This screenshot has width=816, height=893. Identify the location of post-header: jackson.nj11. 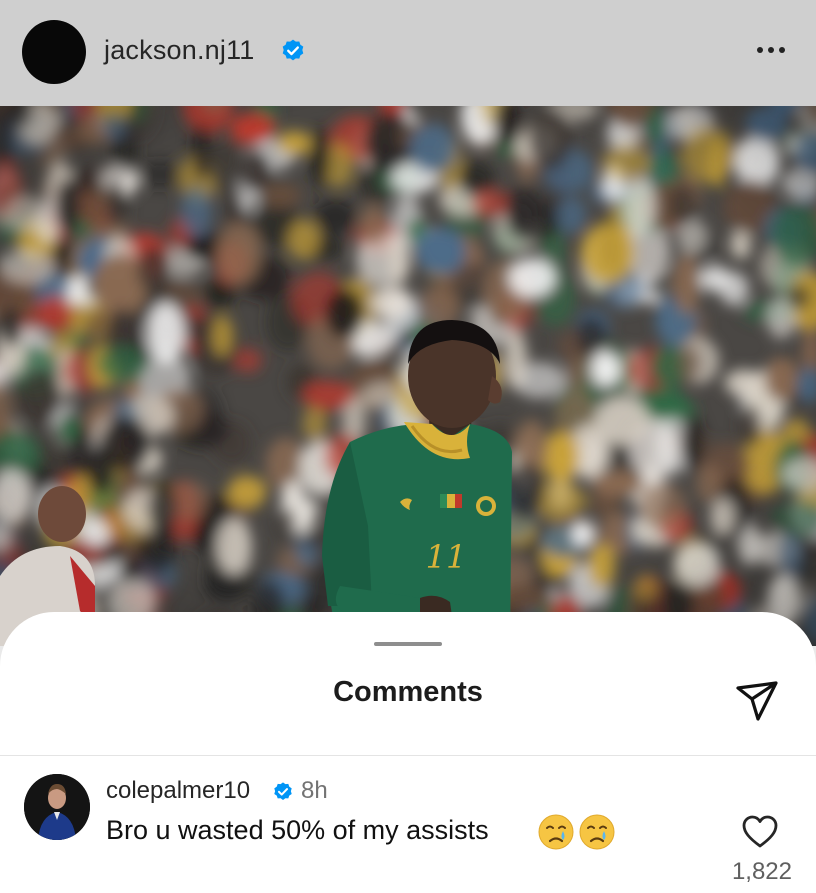
(408, 53).